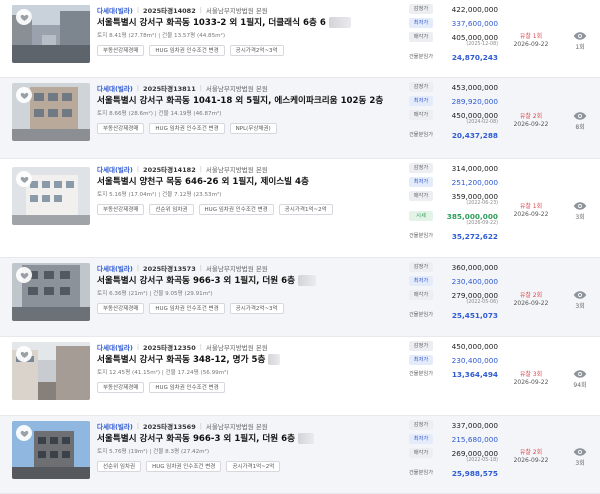  What do you see at coordinates (531, 206) in the screenshot?
I see `auction-status: 유찰 1회` at bounding box center [531, 206].